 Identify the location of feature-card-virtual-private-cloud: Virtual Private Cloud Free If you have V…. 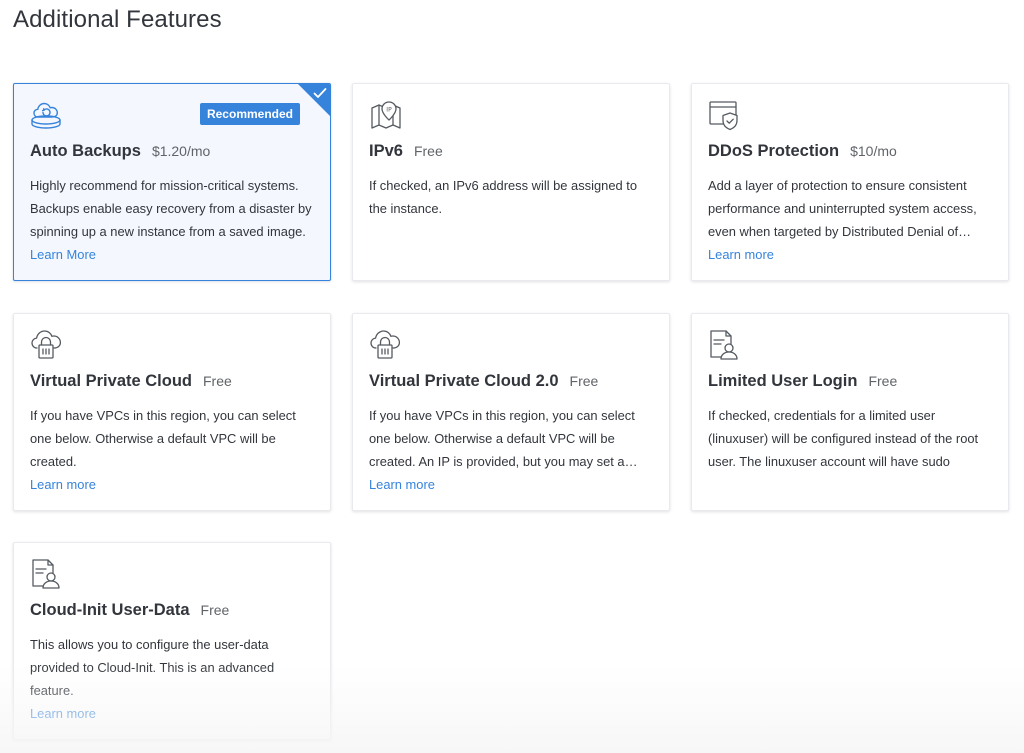
(172, 412).